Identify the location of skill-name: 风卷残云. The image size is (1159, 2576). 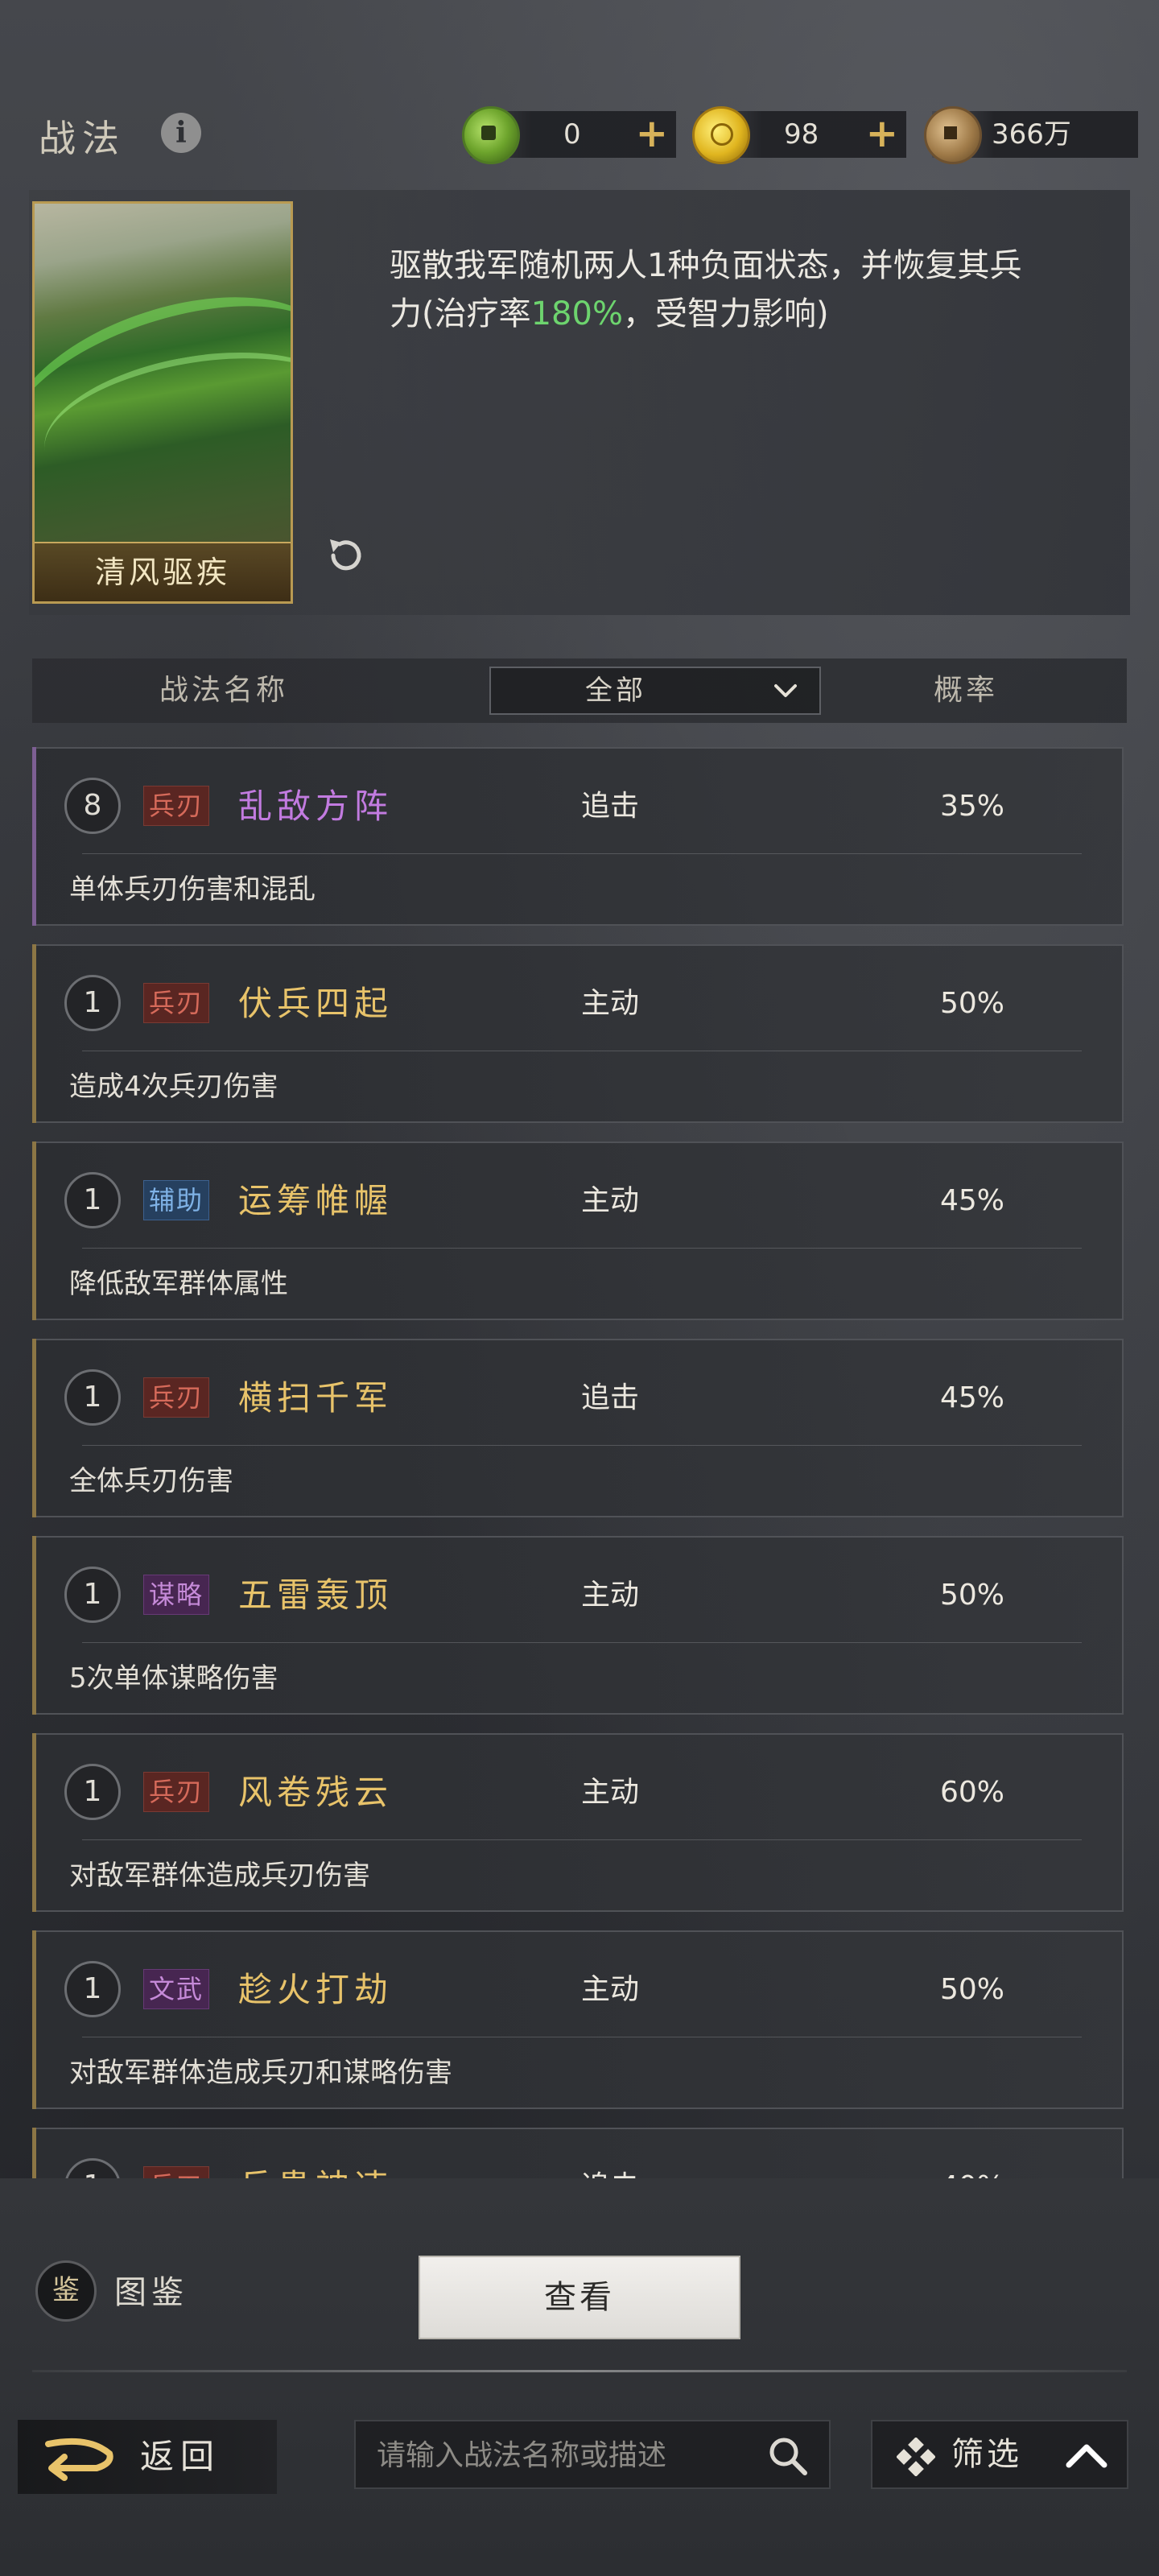
(316, 1792).